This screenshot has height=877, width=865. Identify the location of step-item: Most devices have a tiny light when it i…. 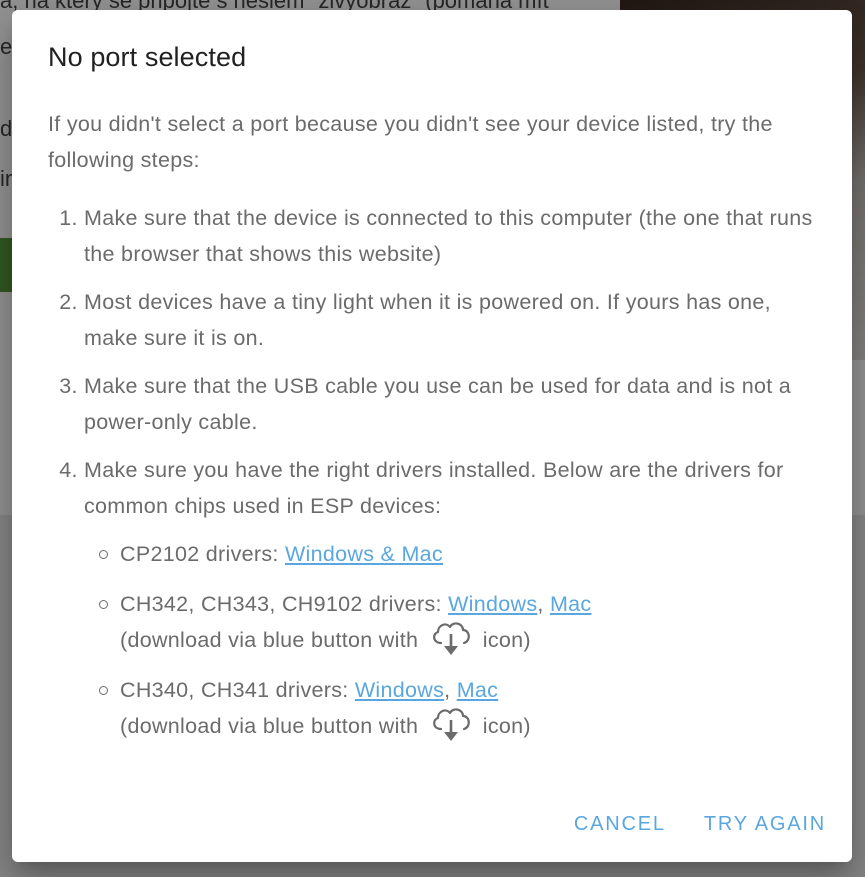
(456, 320).